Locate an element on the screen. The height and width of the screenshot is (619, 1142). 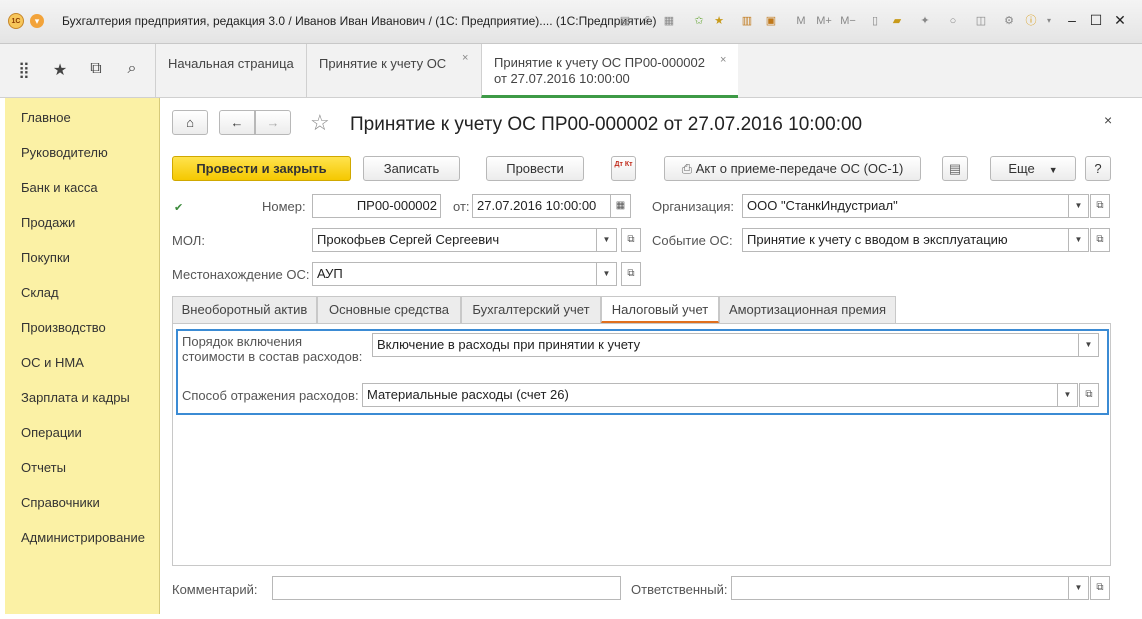
organization-field: ООО "СтанкИндустриал" is located at coordinates (905, 206).